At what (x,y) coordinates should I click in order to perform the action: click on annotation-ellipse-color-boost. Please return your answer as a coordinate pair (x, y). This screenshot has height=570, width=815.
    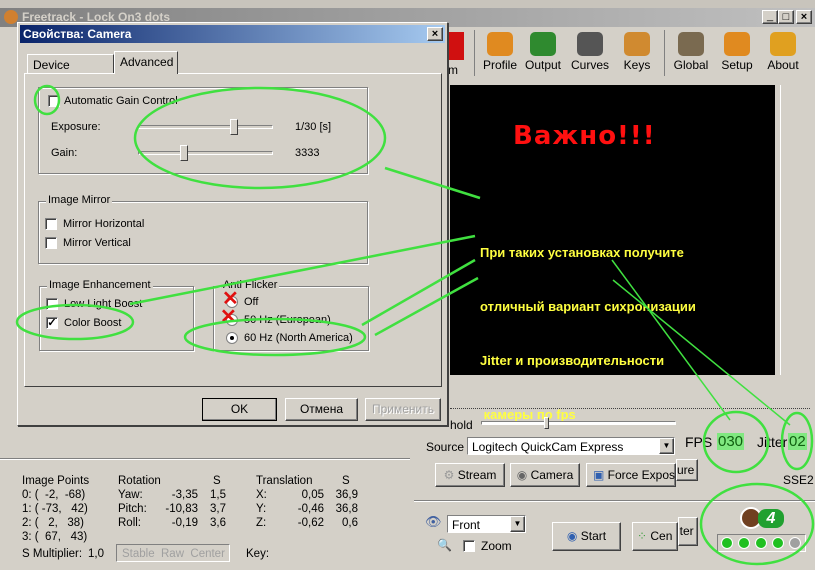
    Looking at the image, I should click on (75, 322).